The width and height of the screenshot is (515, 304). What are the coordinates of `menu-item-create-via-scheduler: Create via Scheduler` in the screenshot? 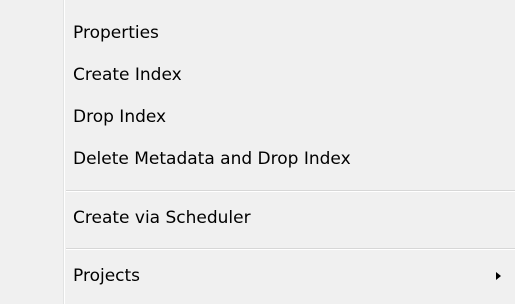 It's located at (290, 218).